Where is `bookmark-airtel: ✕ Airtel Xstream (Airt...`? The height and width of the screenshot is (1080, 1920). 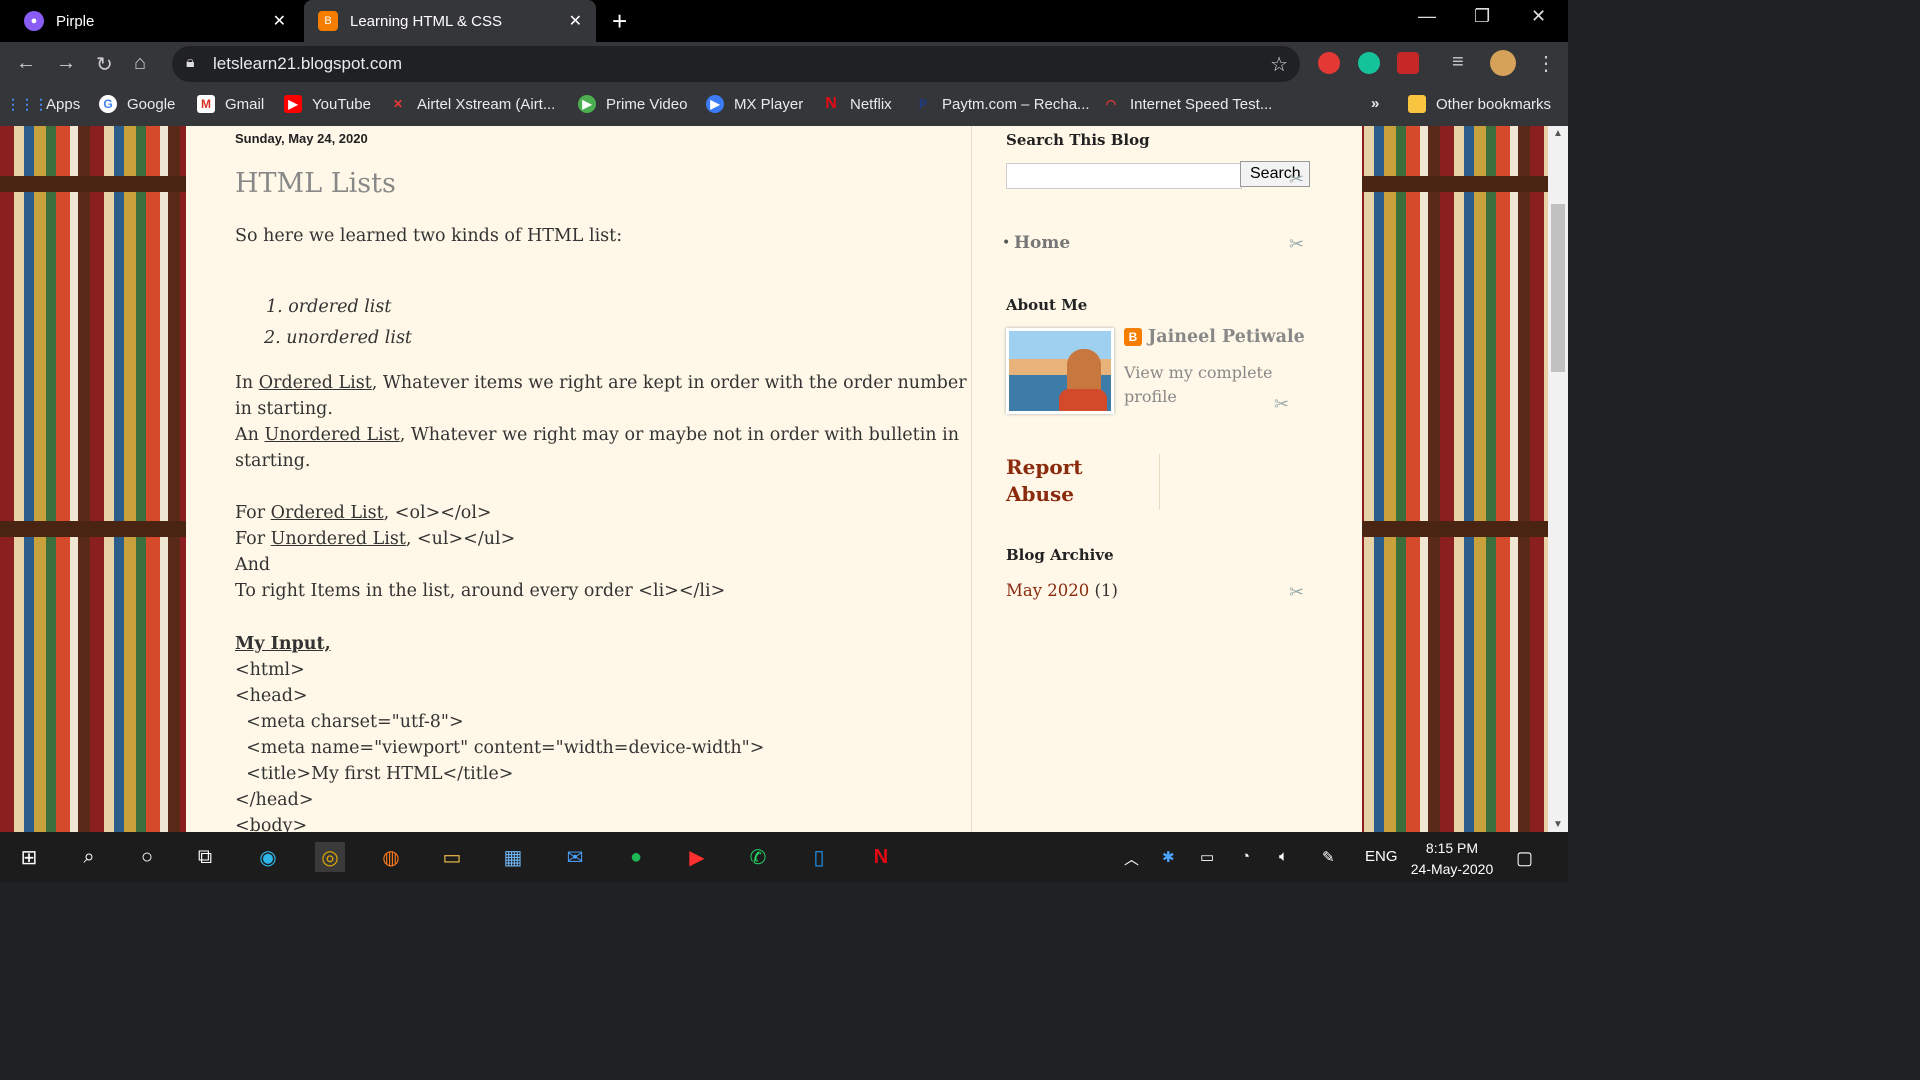
bookmark-airtel: ✕ Airtel Xstream (Airt... is located at coordinates (472, 104).